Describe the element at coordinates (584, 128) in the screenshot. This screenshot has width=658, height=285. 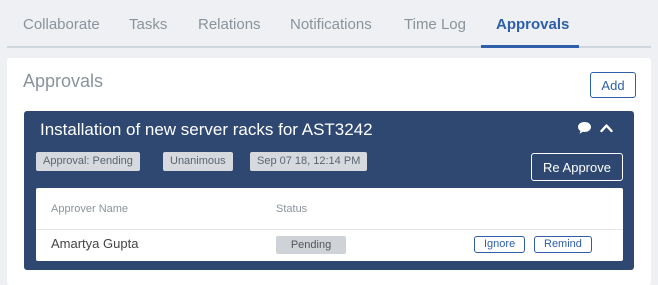
I see `comment-icon` at that location.